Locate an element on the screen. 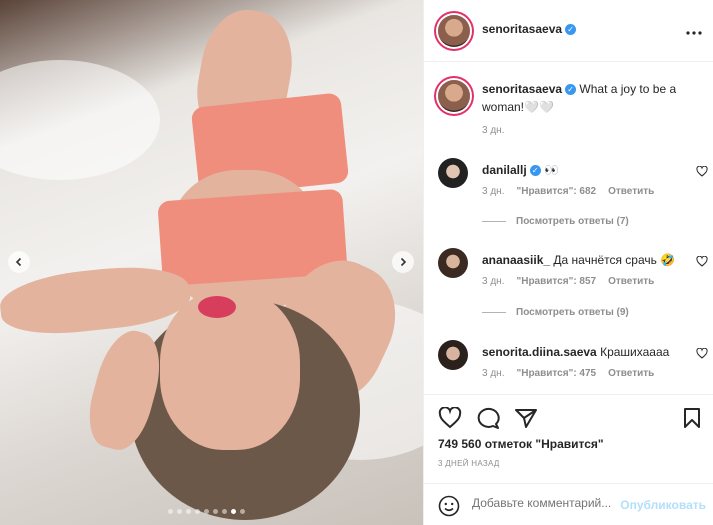  author-username-text: senoritasaeva is located at coordinates (522, 29).